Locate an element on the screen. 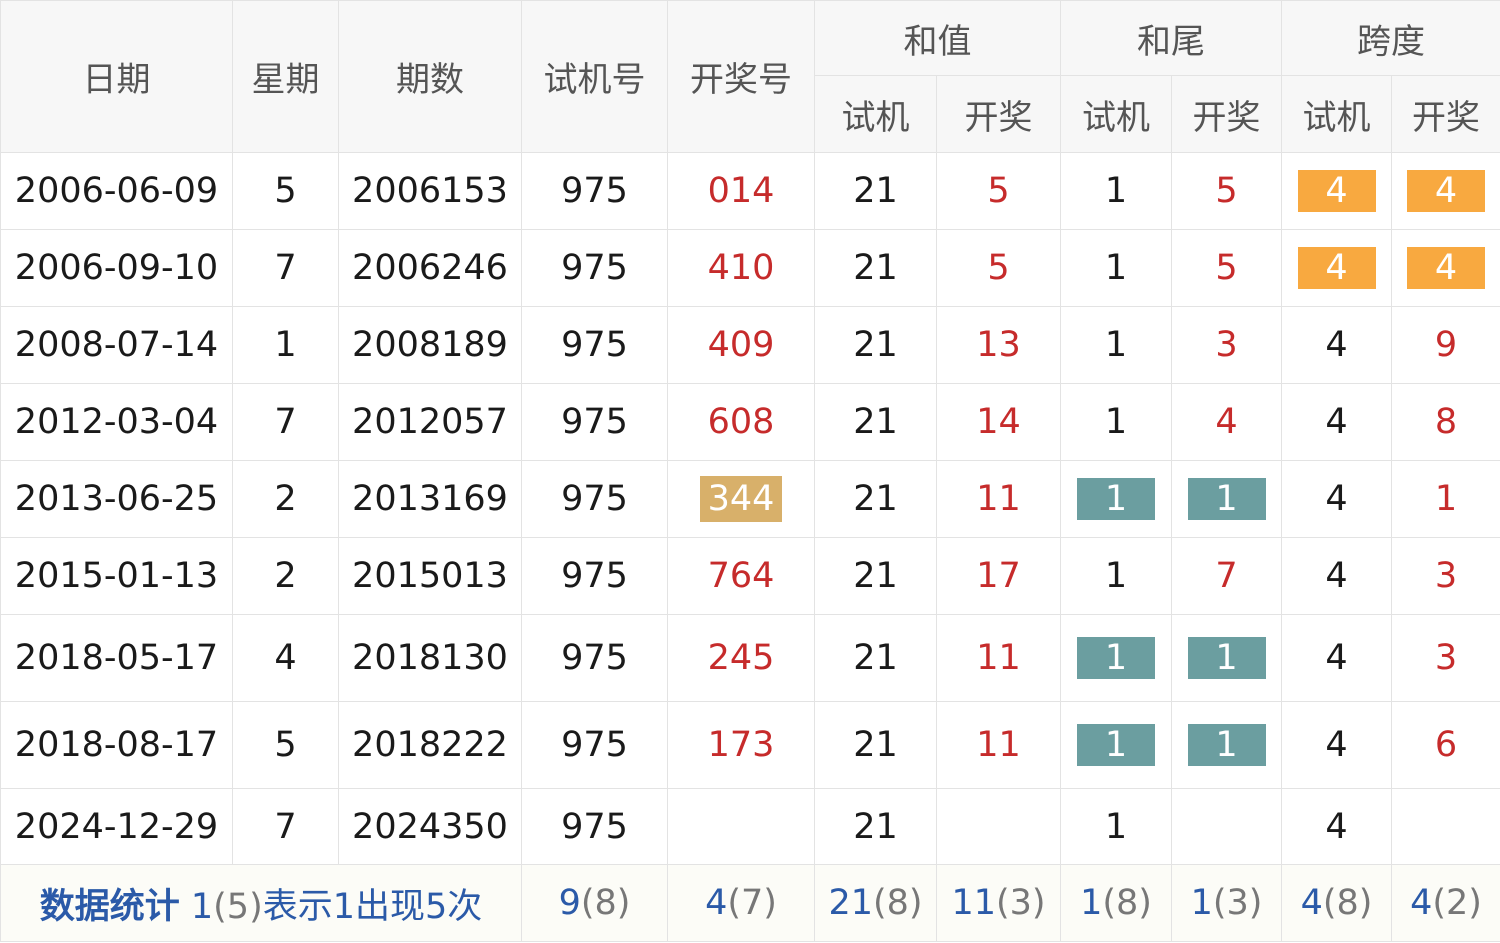 This screenshot has width=1500, height=943. header-trial-number: 试机号 is located at coordinates (594, 76).